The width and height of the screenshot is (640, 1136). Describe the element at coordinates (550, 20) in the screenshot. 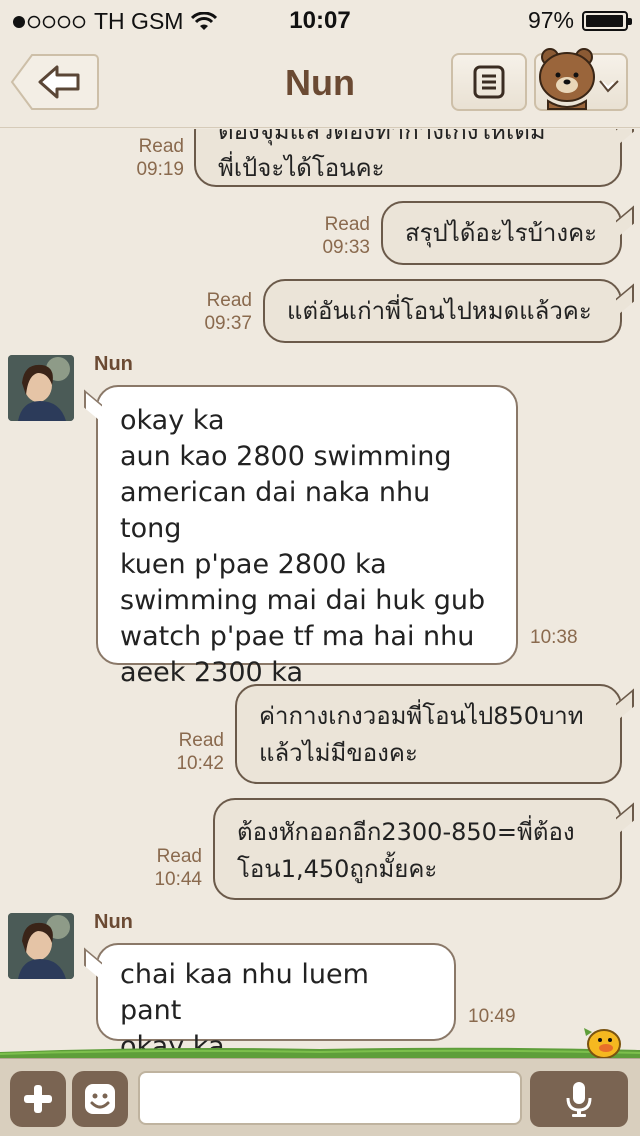

I see `battery-percent: 97%` at that location.